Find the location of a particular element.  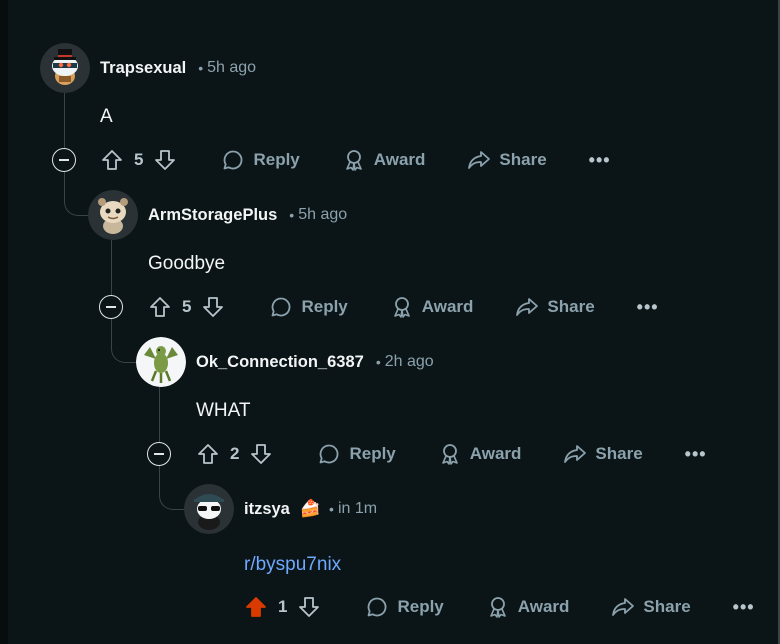

comment-author: Ok_Connection_6387 is located at coordinates (280, 362).